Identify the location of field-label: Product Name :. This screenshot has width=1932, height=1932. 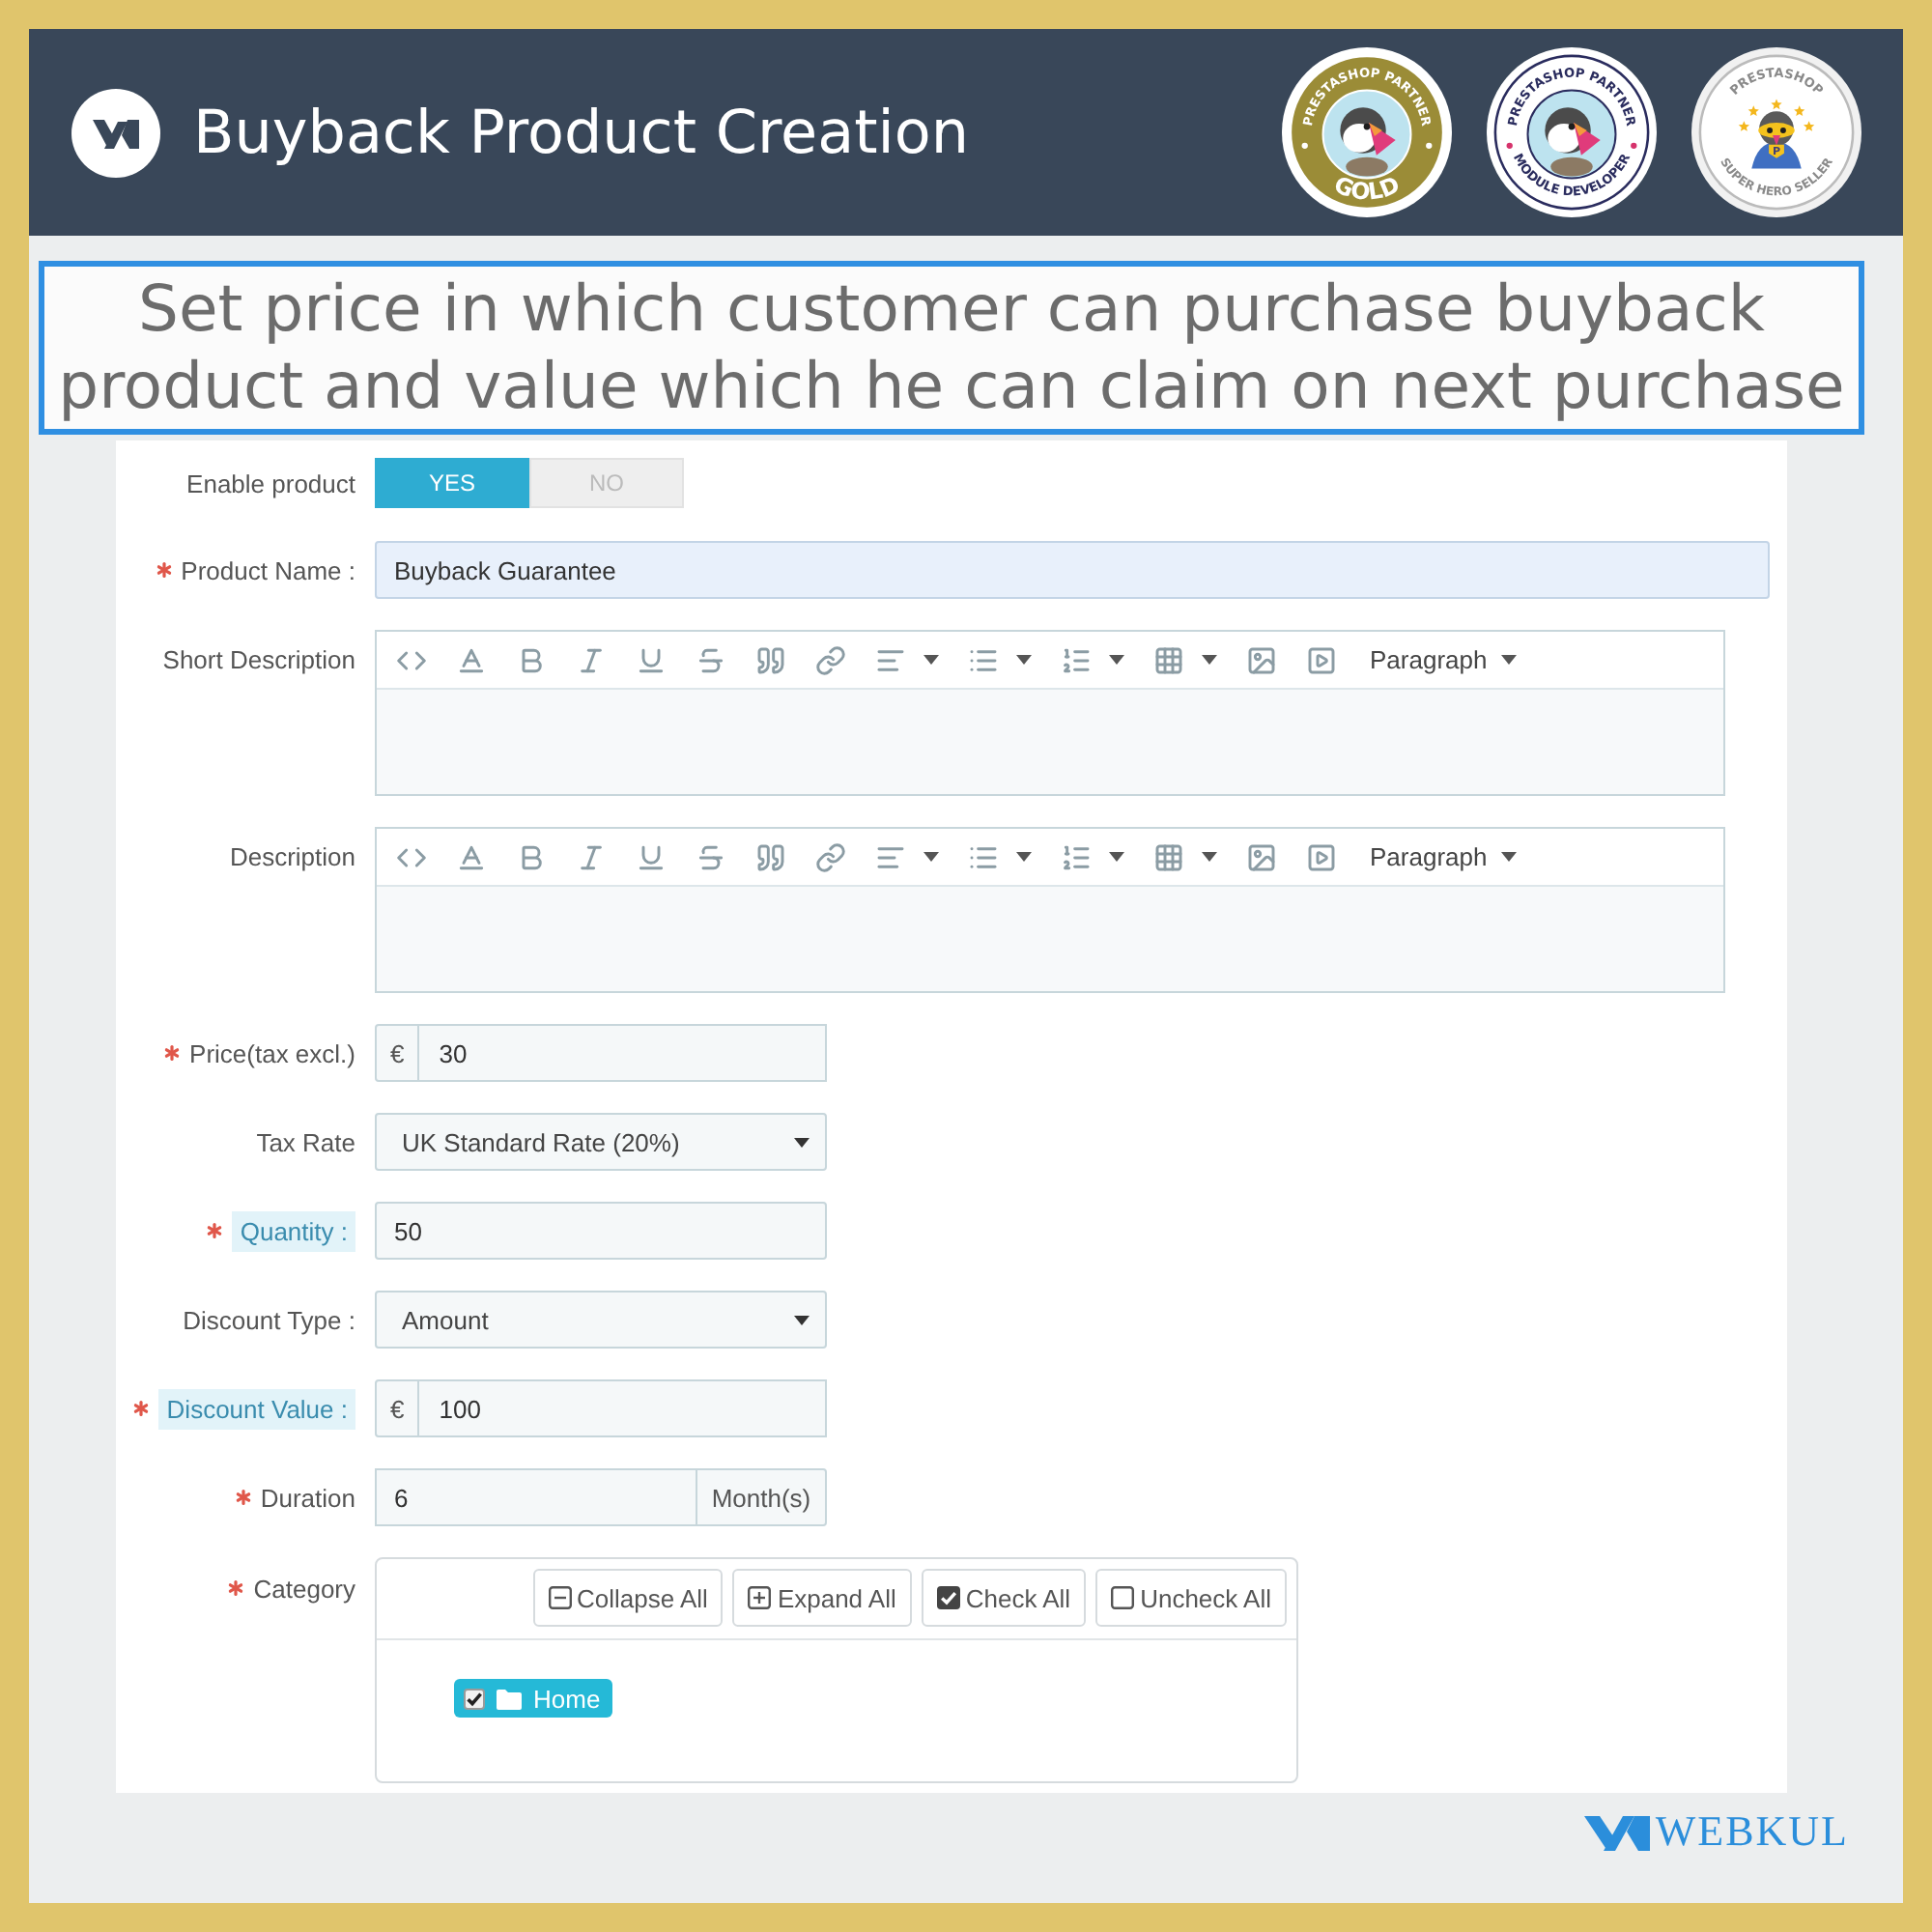
(268, 569).